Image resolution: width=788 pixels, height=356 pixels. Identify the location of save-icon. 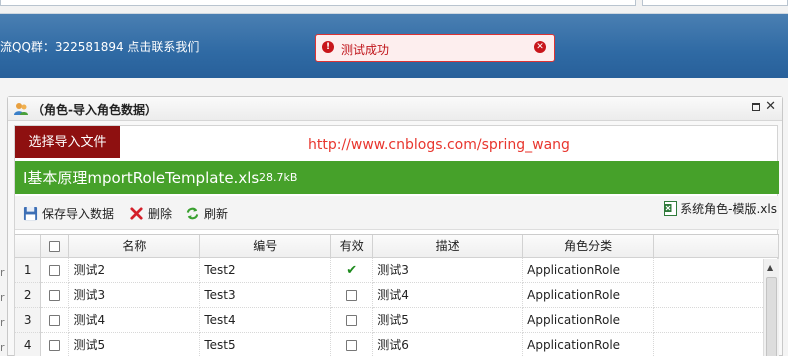
(30, 213).